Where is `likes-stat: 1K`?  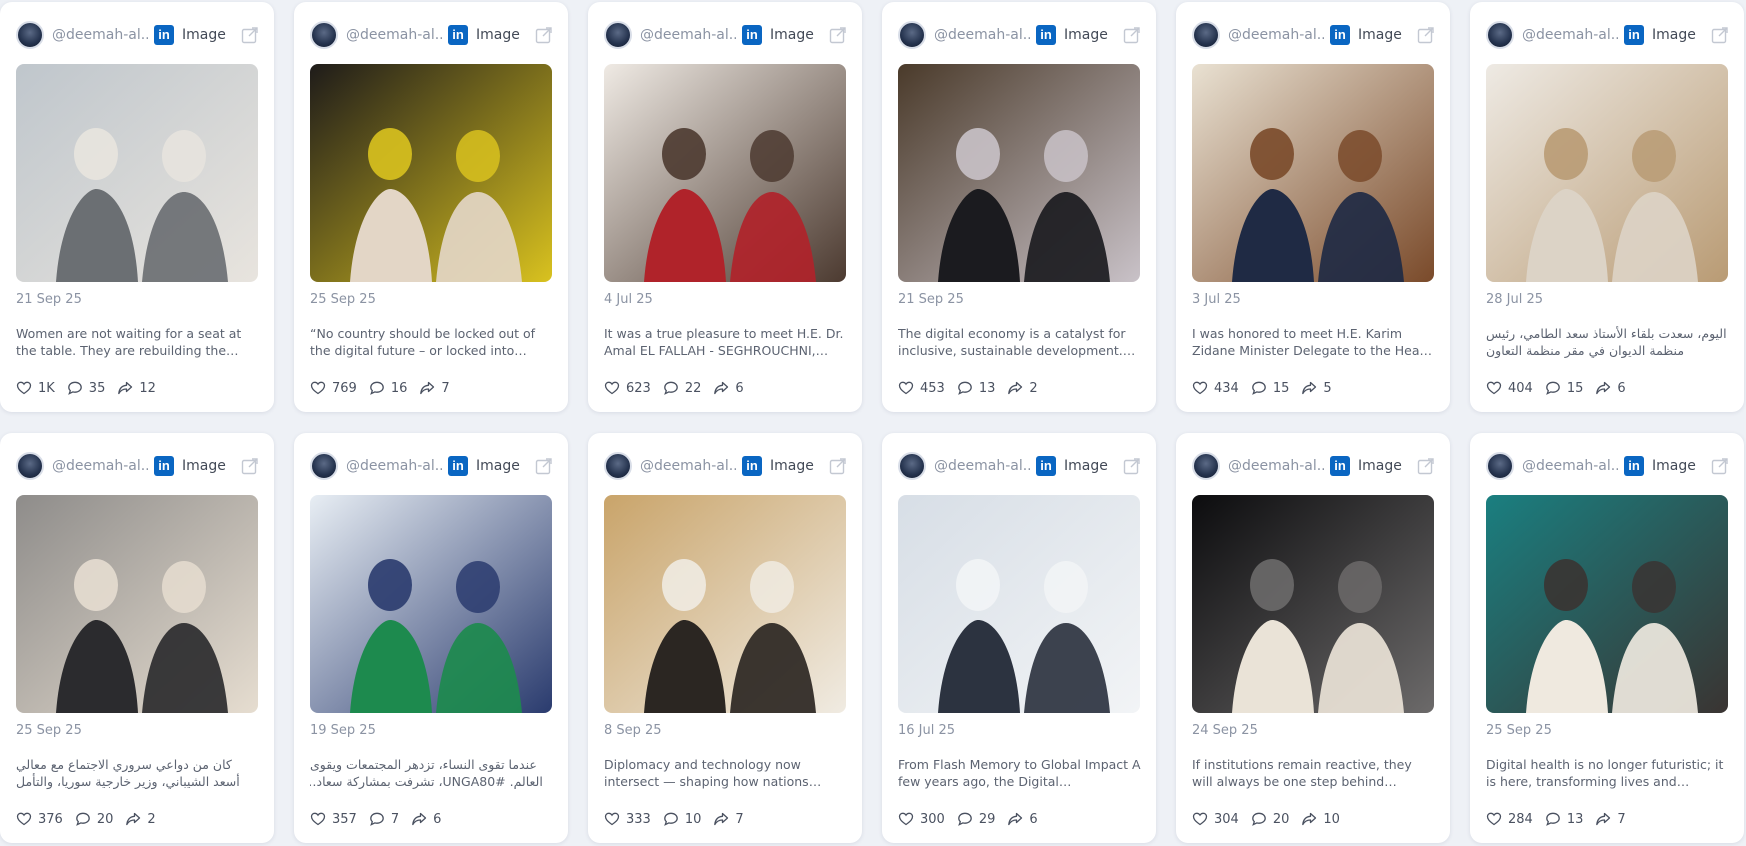 likes-stat: 1K is located at coordinates (35, 388).